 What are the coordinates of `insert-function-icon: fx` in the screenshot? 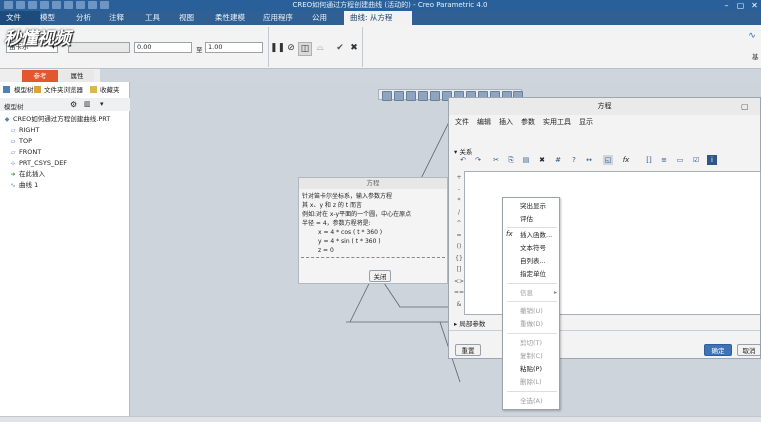 It's located at (626, 160).